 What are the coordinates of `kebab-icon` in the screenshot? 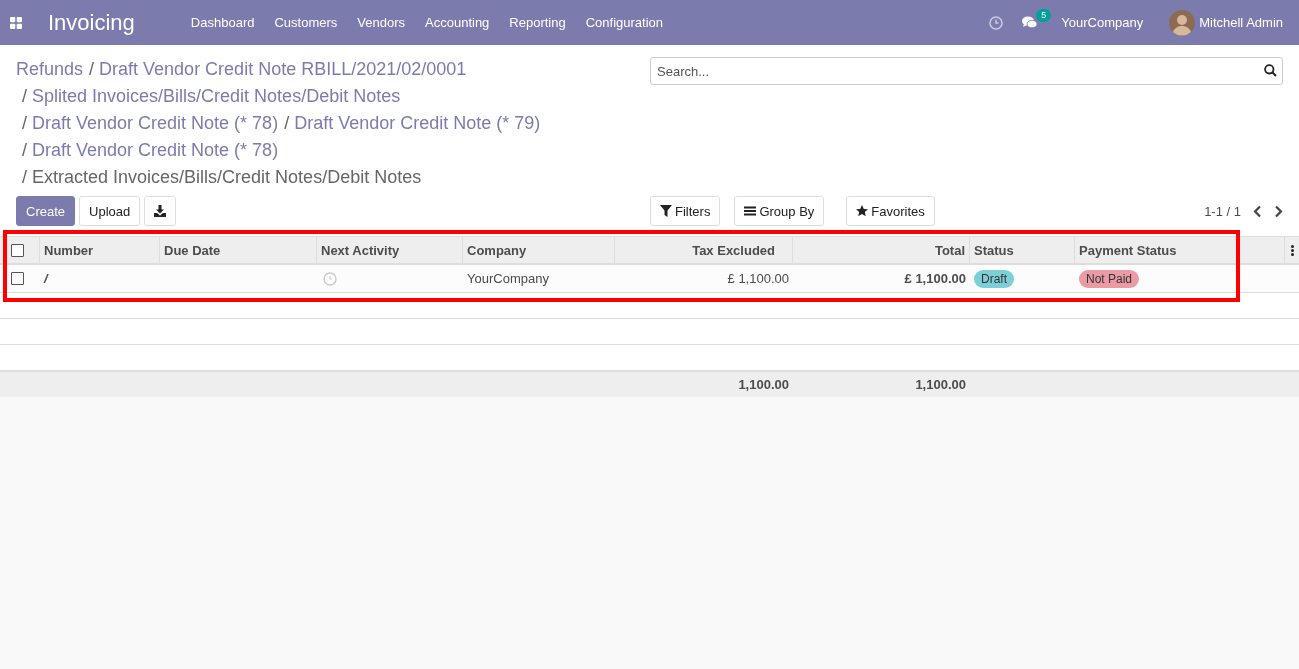 It's located at (1292, 250).